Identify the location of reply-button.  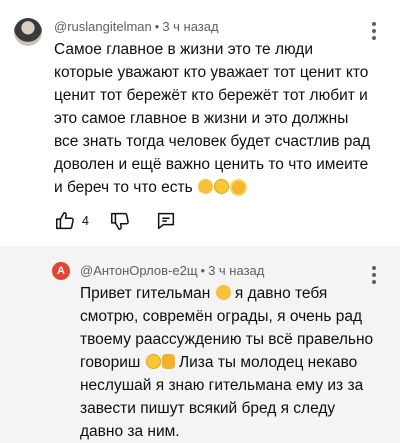
(166, 221).